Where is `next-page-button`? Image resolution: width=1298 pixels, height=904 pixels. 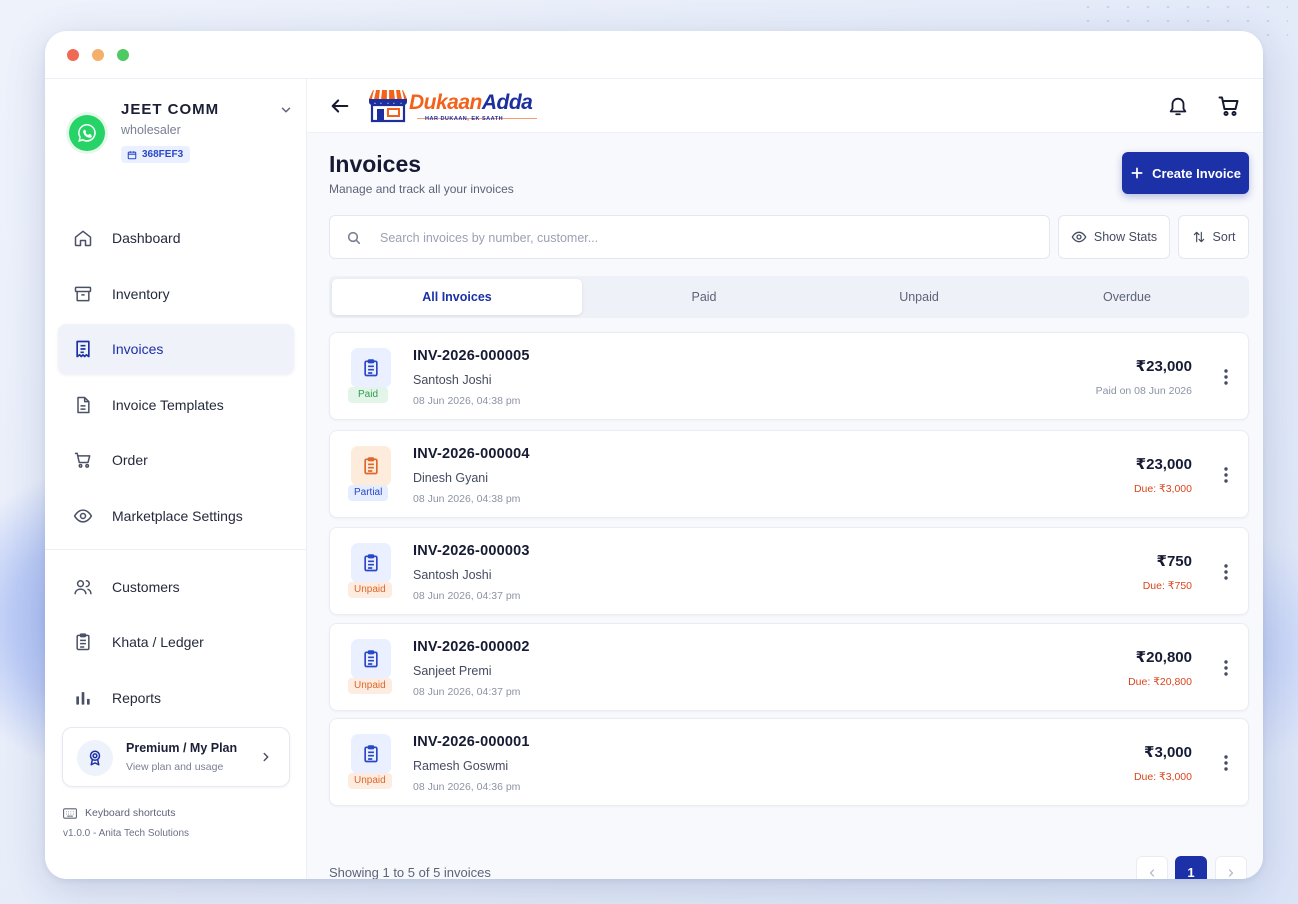 next-page-button is located at coordinates (1231, 867).